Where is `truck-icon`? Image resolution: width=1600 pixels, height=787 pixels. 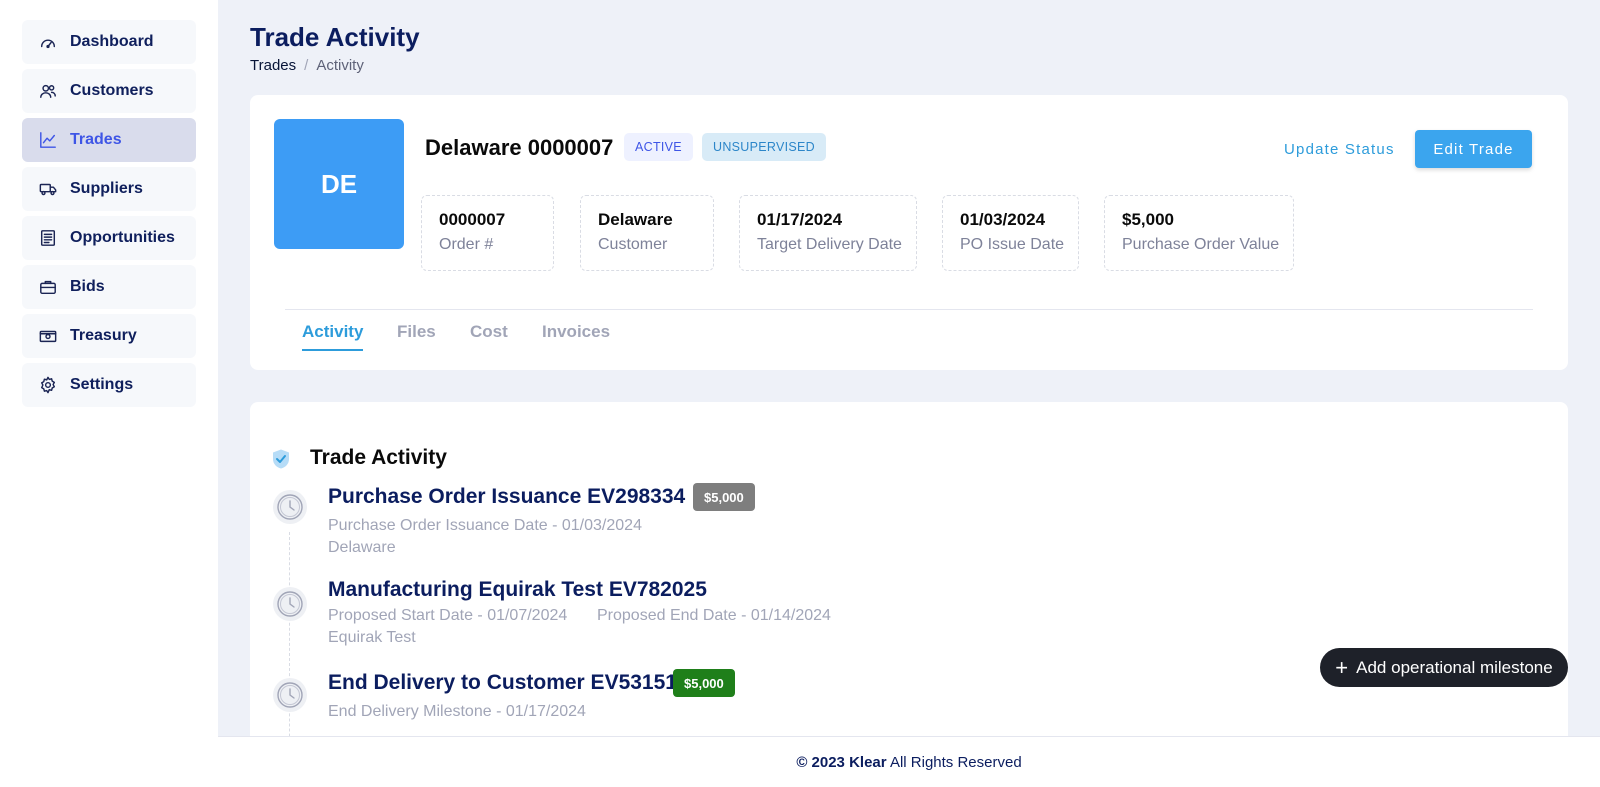
truck-icon is located at coordinates (48, 189).